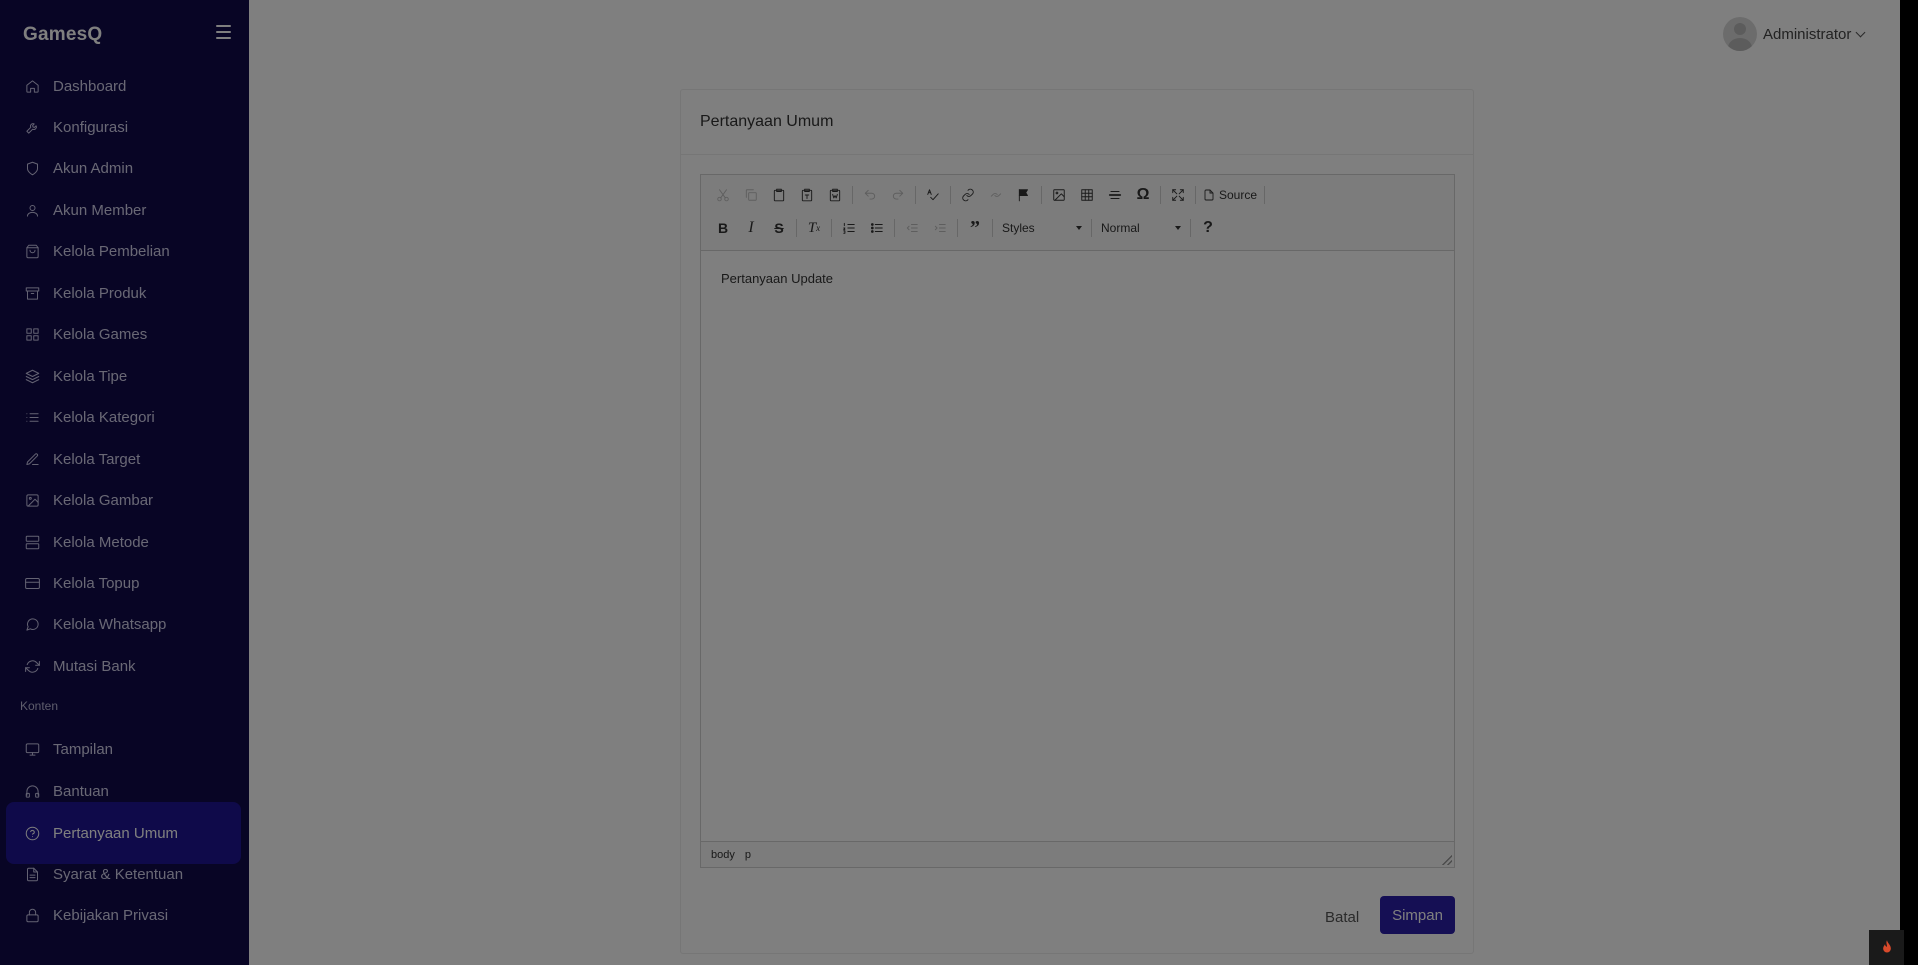 The width and height of the screenshot is (1918, 965). I want to click on sidebar-item-label: Kelola Tipe, so click(90, 376).